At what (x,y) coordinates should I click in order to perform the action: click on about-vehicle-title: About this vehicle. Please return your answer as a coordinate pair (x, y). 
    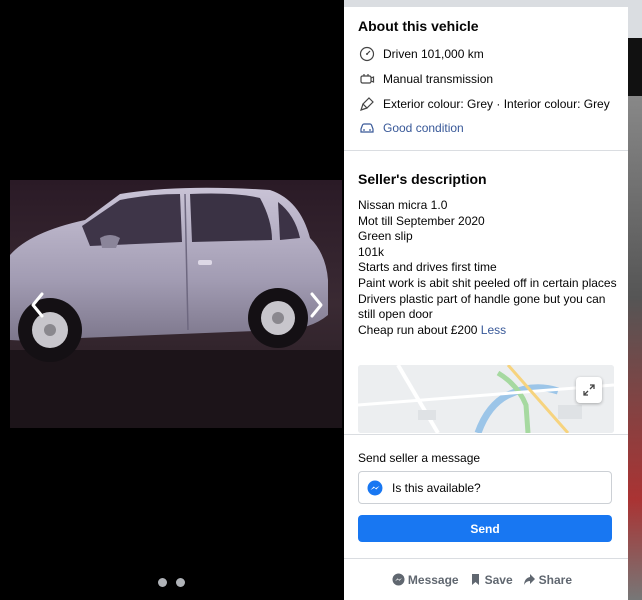
    Looking at the image, I should click on (418, 26).